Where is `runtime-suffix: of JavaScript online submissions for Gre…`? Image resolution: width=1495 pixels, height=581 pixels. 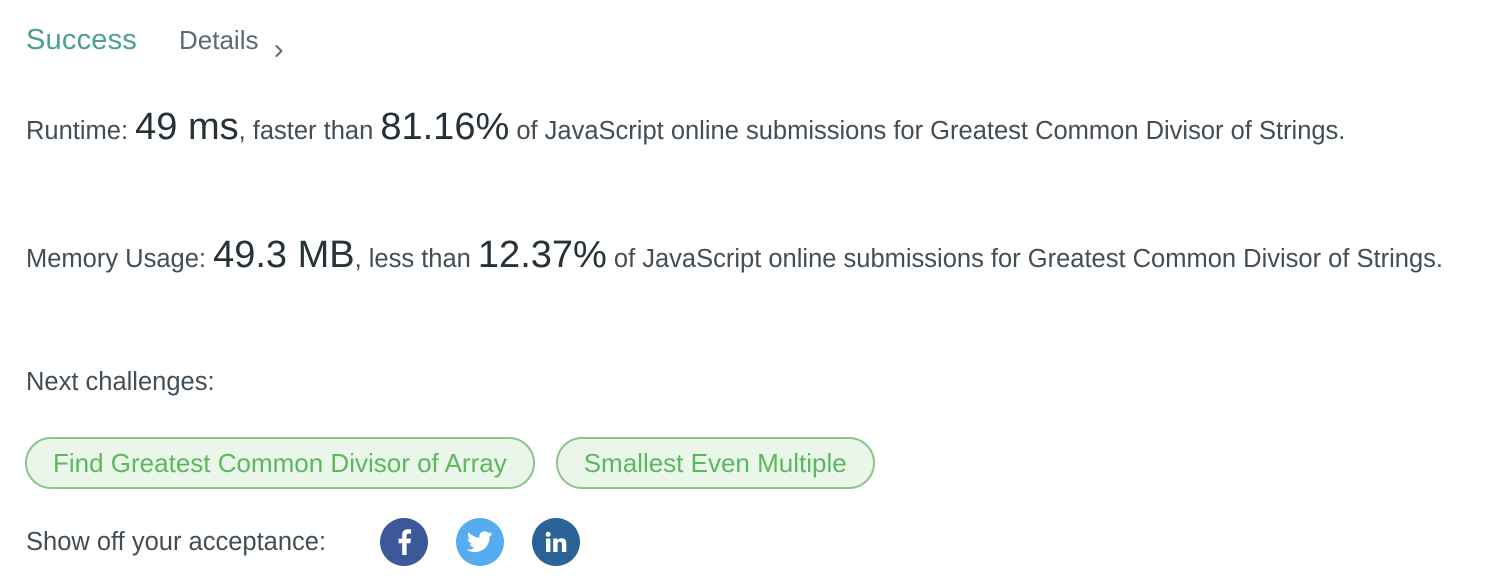 runtime-suffix: of JavaScript online submissions for Gre… is located at coordinates (927, 131).